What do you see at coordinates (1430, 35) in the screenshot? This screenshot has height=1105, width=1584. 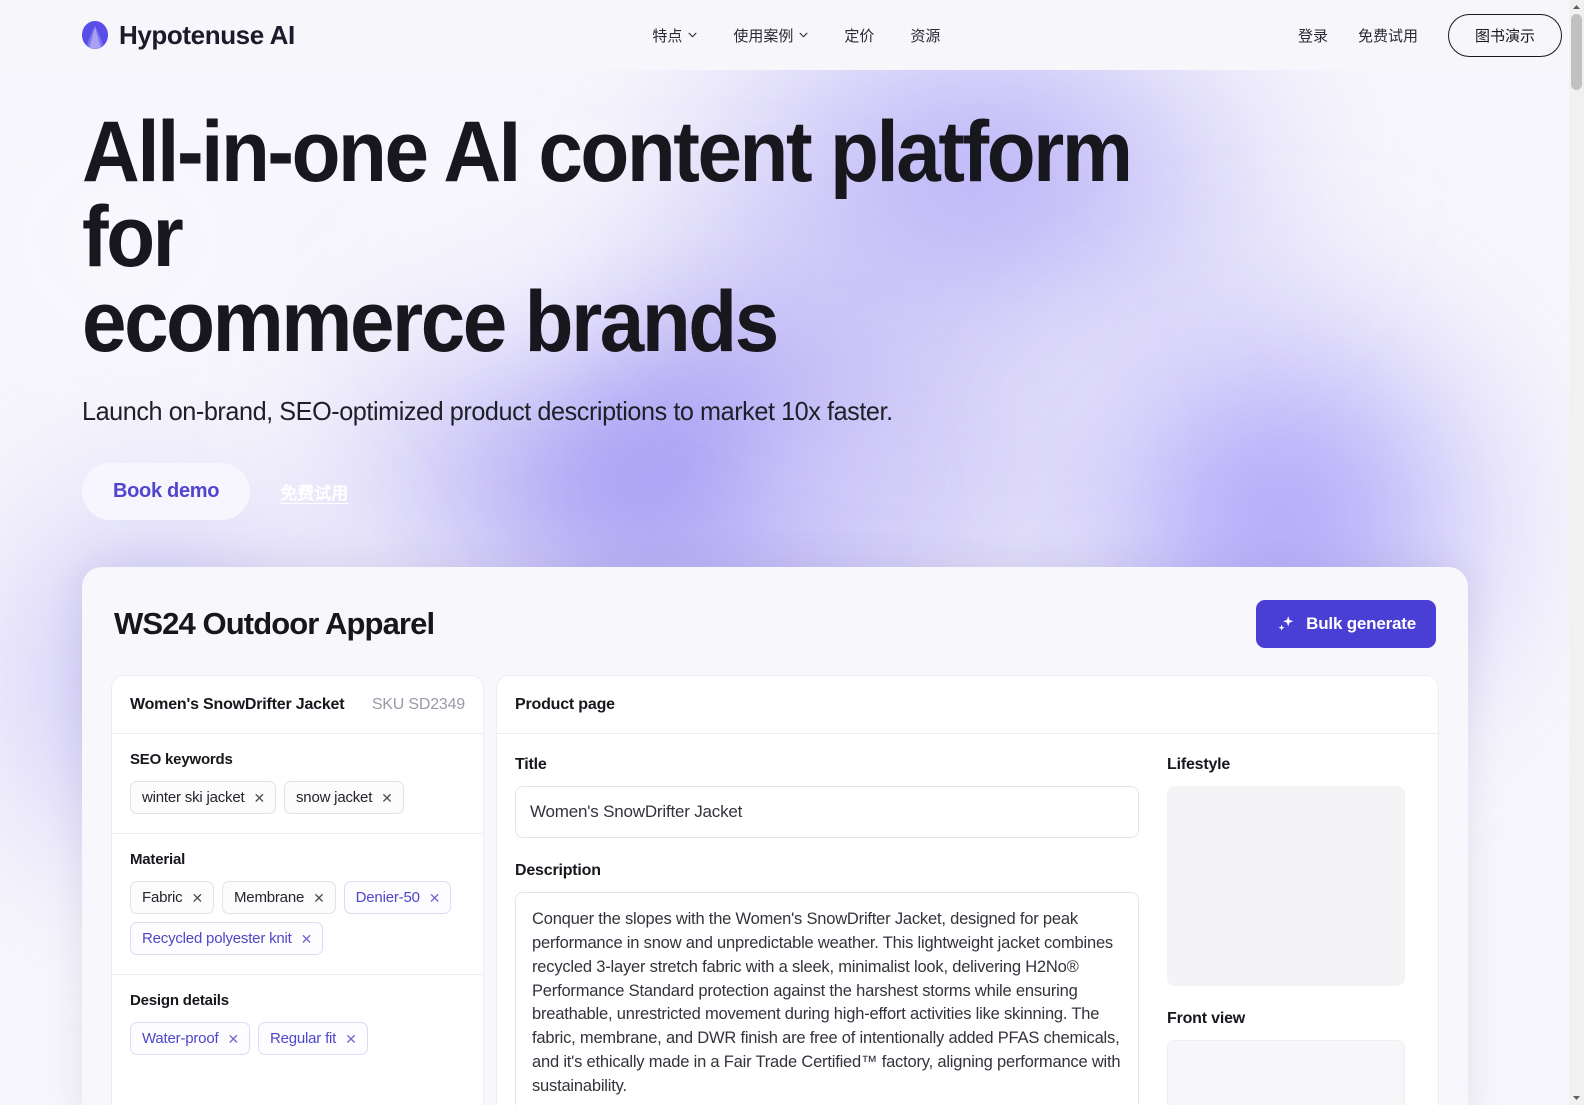 I see `nav-actions: 登录 免费试用 图书演示` at bounding box center [1430, 35].